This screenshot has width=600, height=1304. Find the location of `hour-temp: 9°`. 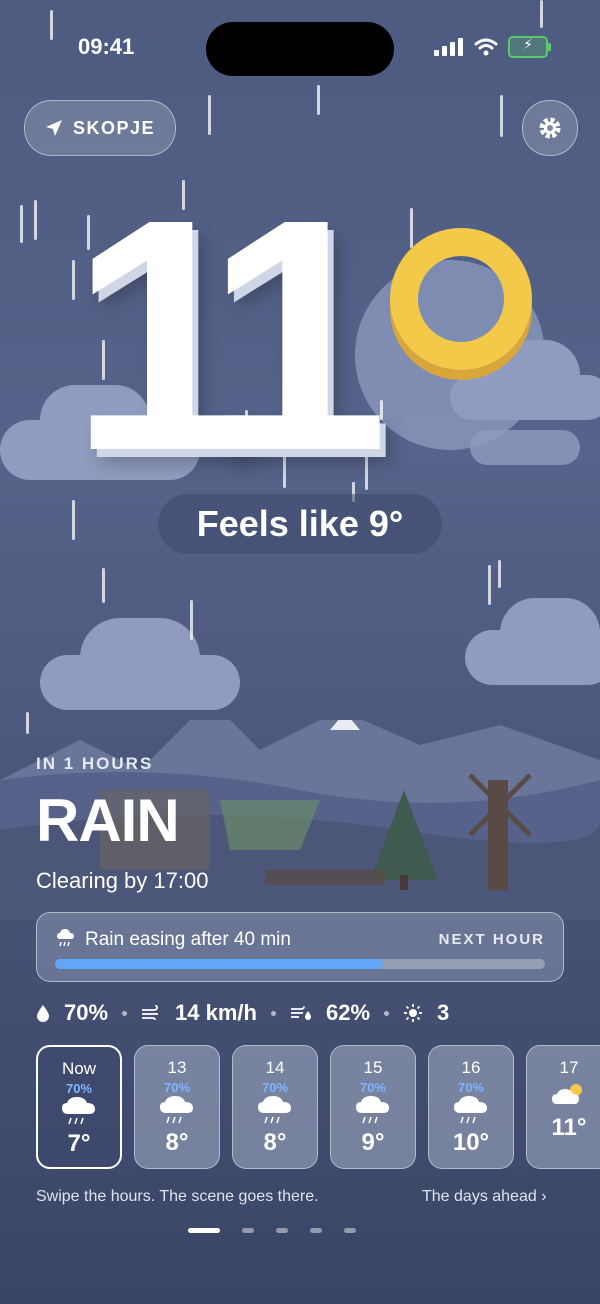

hour-temp: 9° is located at coordinates (373, 1142).